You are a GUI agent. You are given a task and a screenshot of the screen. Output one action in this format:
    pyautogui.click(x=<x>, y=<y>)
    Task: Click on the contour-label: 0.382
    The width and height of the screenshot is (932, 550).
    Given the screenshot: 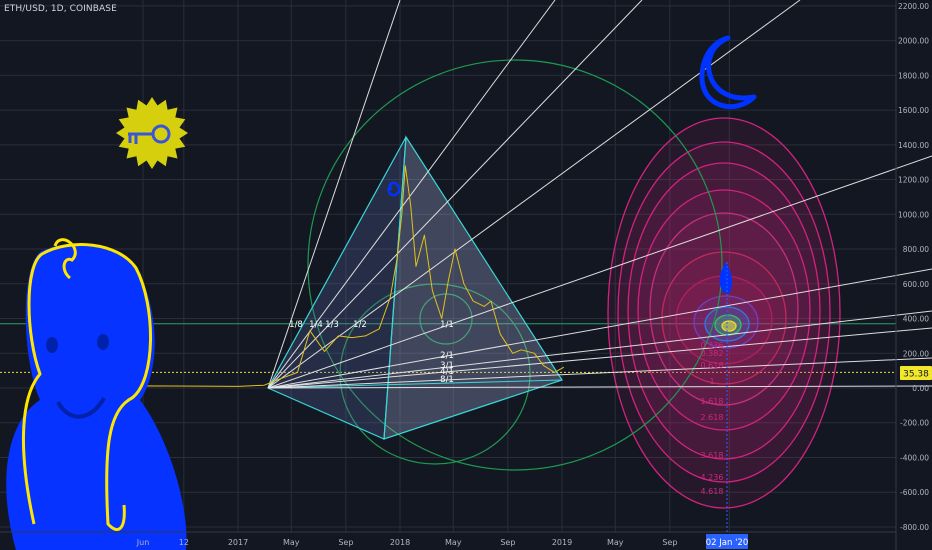 What is the action you would take?
    pyautogui.click(x=712, y=353)
    